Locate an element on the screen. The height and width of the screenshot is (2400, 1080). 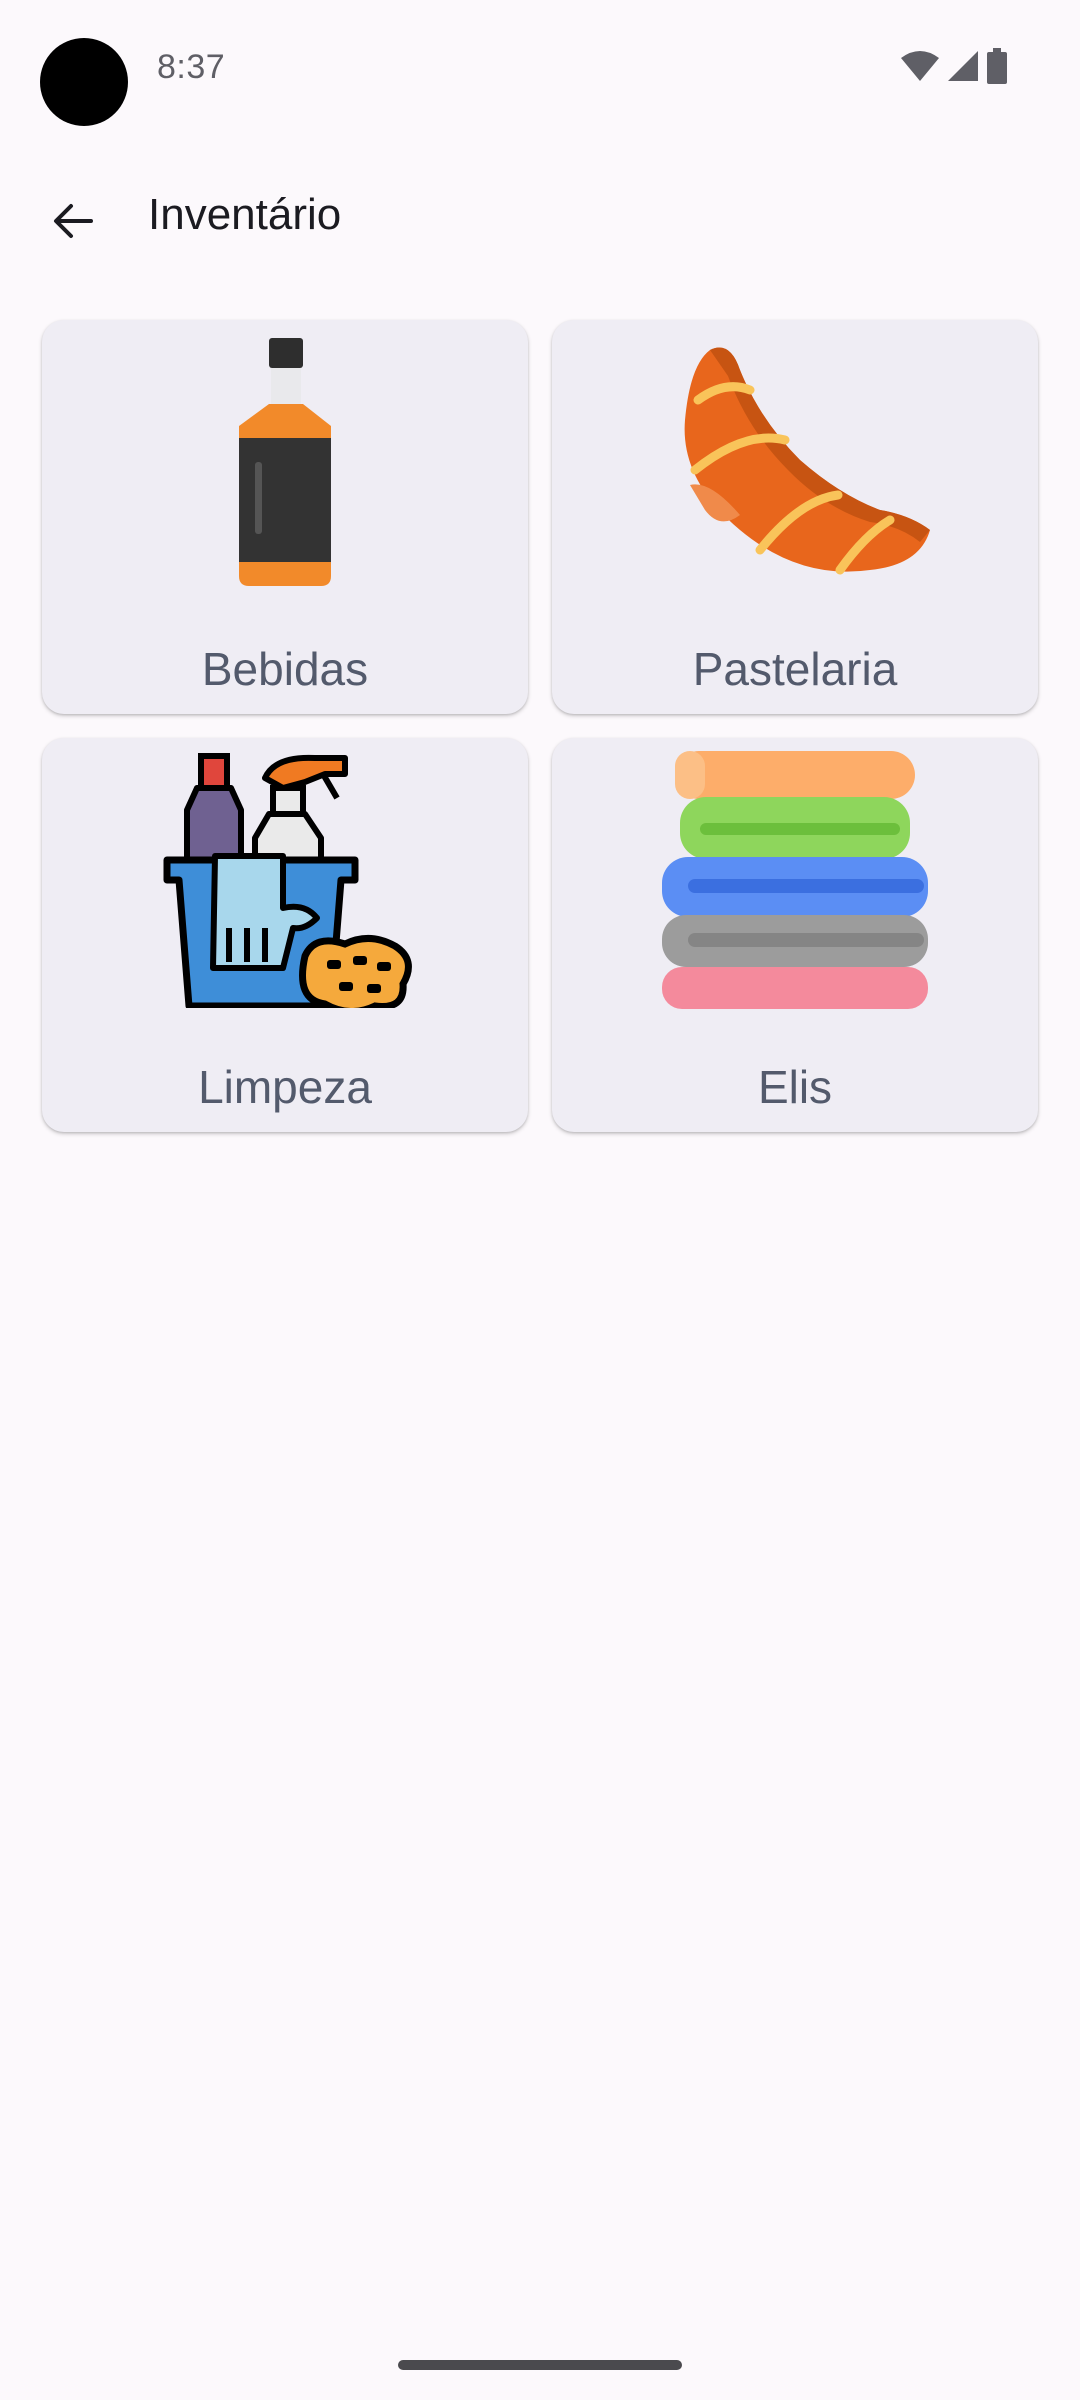
card-label: Bebidas is located at coordinates (285, 669).